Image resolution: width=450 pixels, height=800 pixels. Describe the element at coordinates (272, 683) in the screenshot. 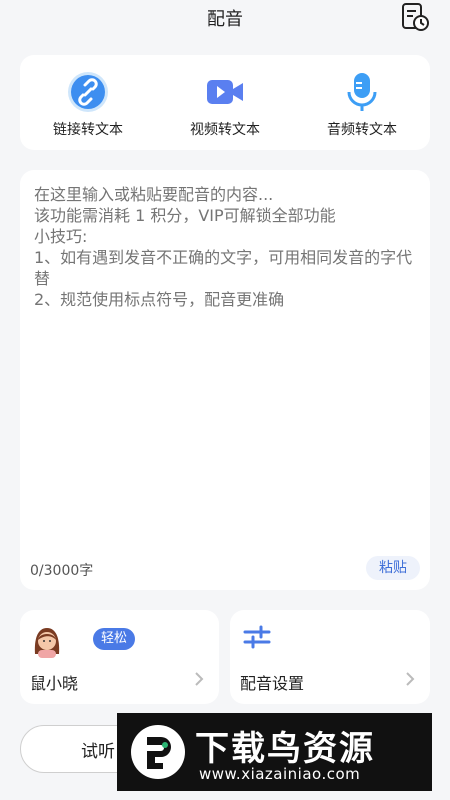

I see `settings-label: 配音设置` at that location.